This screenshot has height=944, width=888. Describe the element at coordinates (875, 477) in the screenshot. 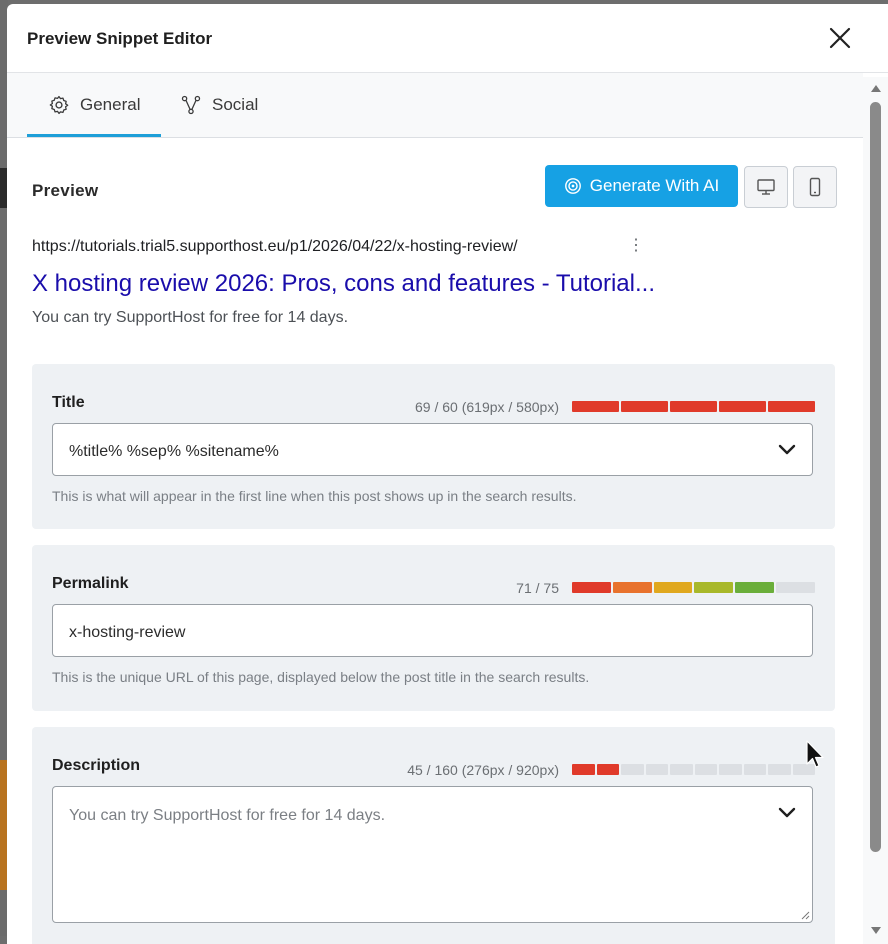

I see `scrollbar-thumb` at that location.